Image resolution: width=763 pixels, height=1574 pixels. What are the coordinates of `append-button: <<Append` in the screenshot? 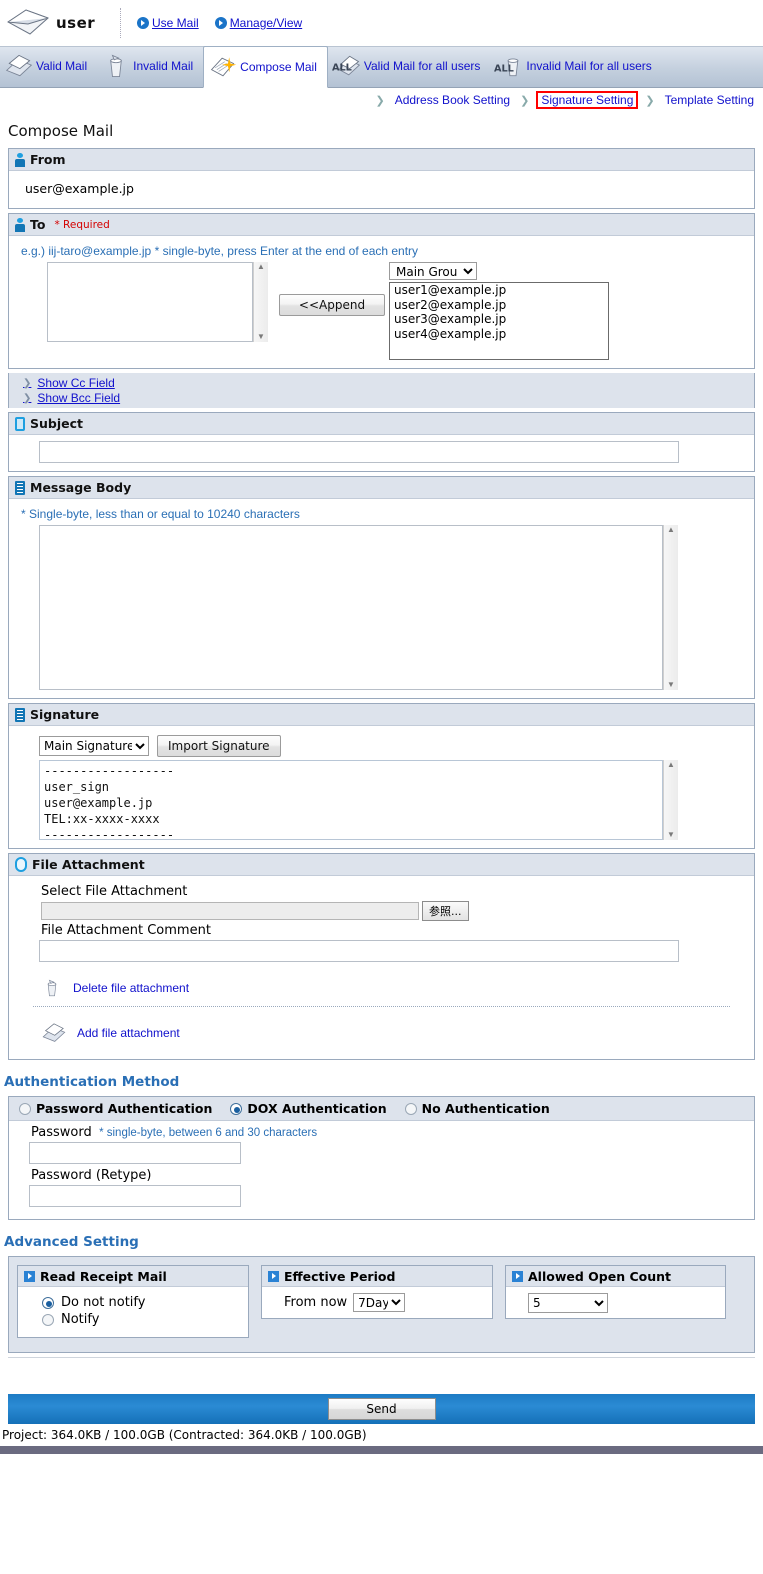 It's located at (332, 305).